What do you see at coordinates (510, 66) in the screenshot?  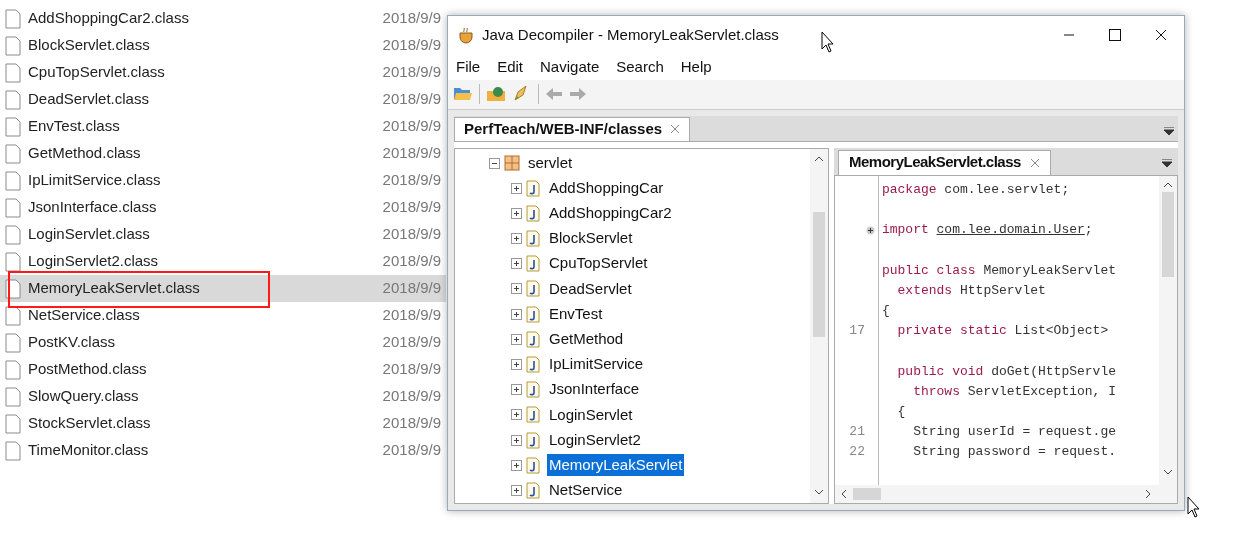 I see `menu-item: Edit` at bounding box center [510, 66].